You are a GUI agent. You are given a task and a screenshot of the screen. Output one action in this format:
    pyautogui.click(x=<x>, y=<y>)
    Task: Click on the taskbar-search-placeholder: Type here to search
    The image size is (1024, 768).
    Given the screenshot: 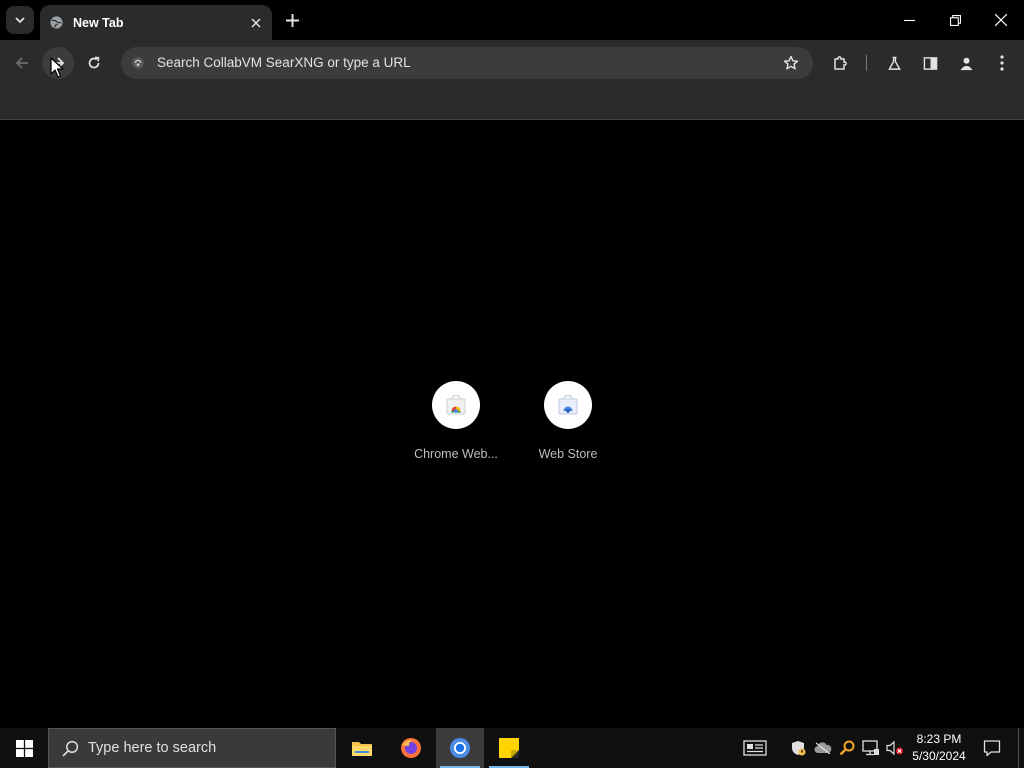 What is the action you would take?
    pyautogui.click(x=152, y=748)
    